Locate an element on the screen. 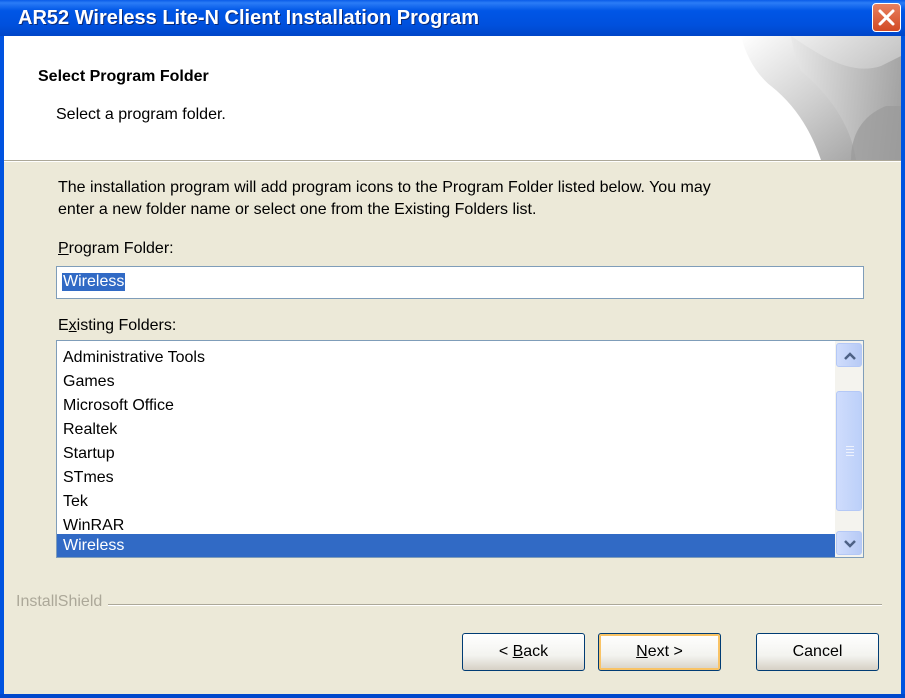  list-item: Startup is located at coordinates (446, 454).